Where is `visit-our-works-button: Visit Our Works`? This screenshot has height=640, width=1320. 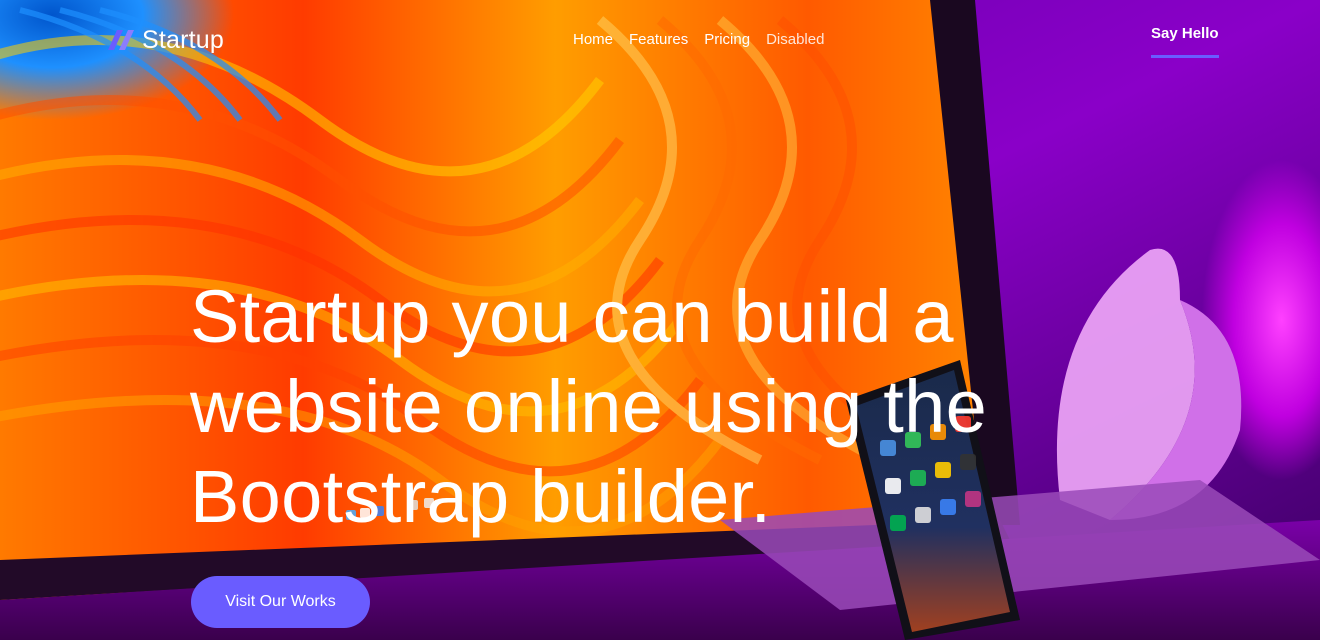
visit-our-works-button: Visit Our Works is located at coordinates (280, 602).